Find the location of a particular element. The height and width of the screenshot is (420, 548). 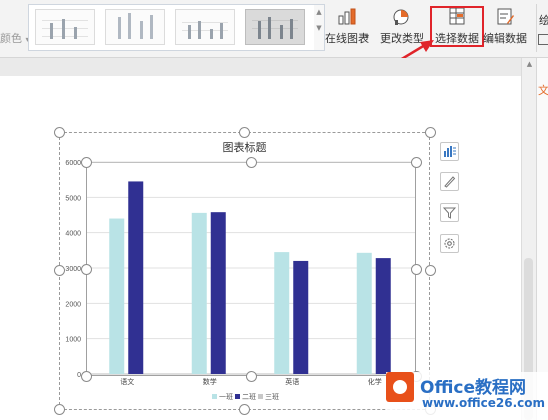

x-tick-label: 化学 is located at coordinates (375, 381).